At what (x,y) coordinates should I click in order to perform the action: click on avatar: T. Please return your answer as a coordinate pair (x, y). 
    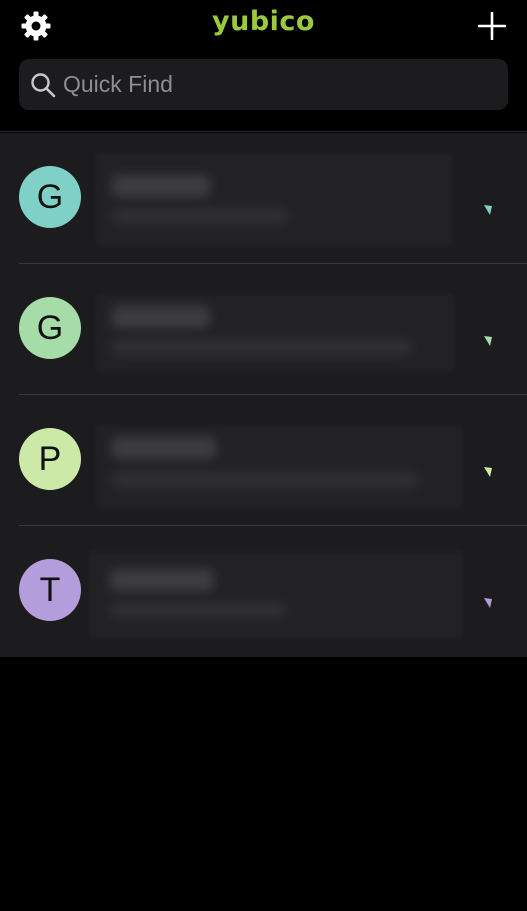
    Looking at the image, I should click on (50, 590).